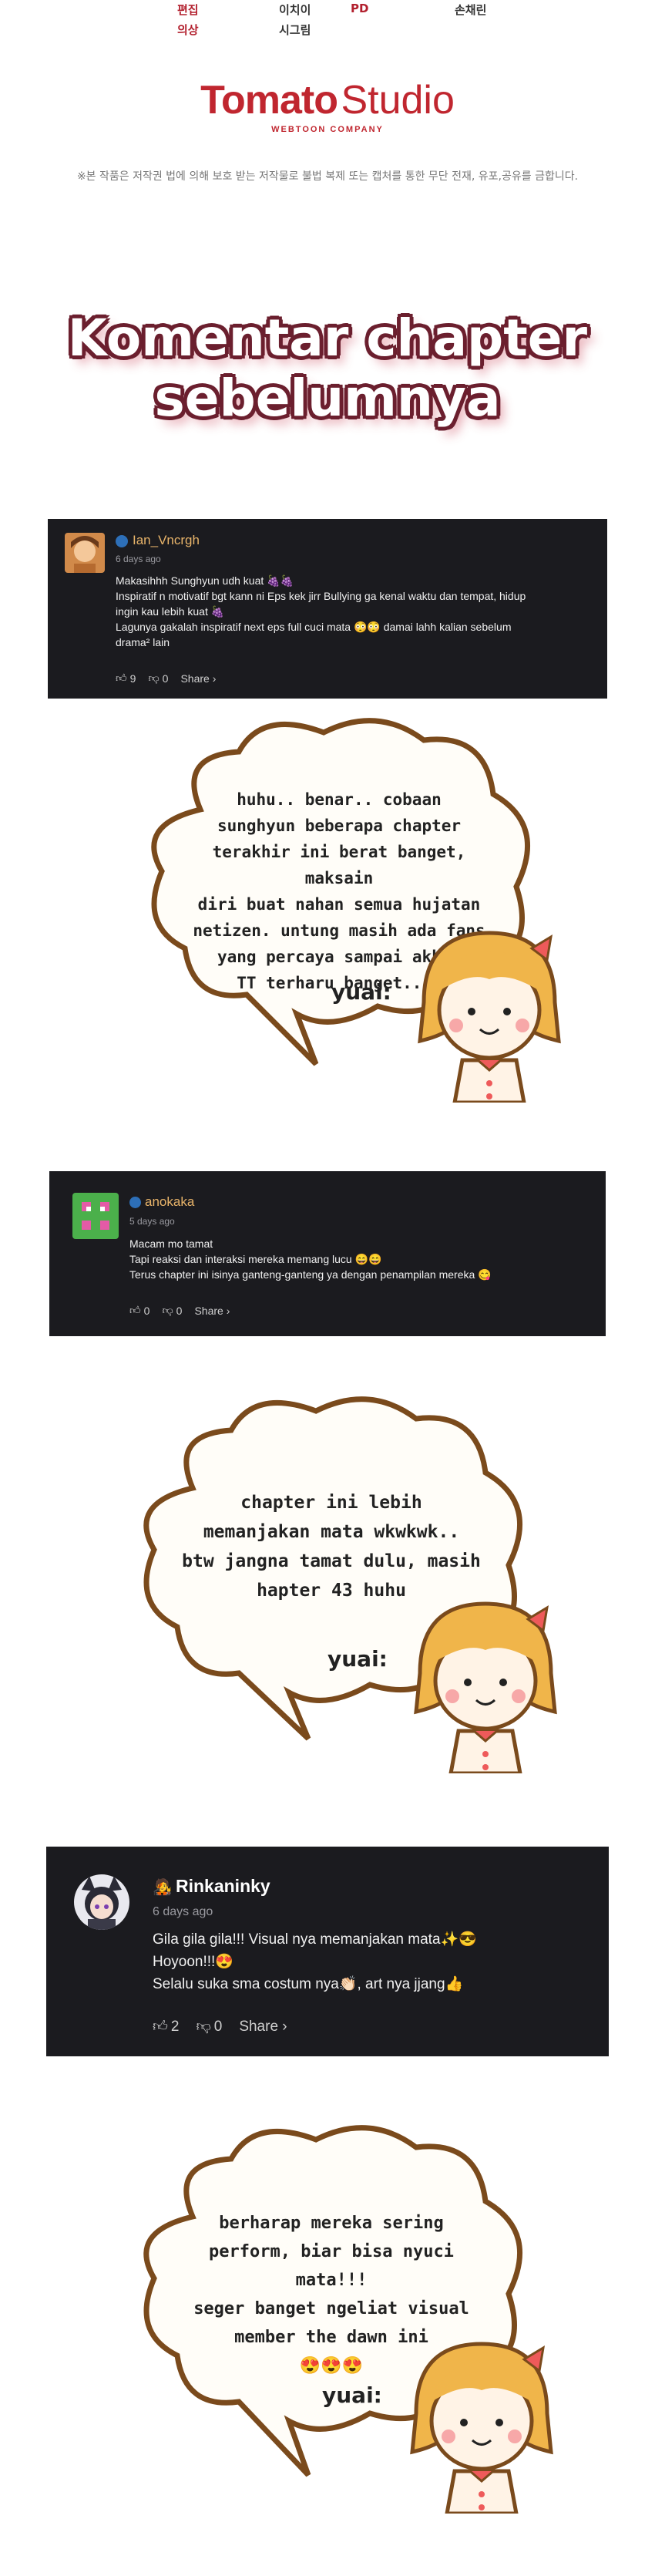 The image size is (655, 2576). Describe the element at coordinates (339, 904) in the screenshot. I see `reply-line: diri buat nahan semua hujatan` at that location.